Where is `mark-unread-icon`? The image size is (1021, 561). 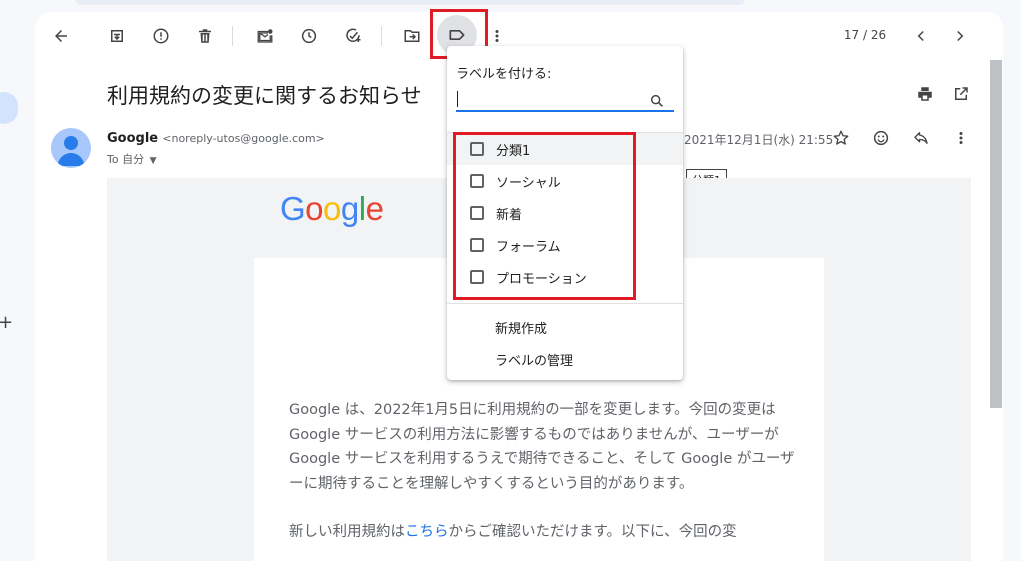
mark-unread-icon is located at coordinates (265, 36).